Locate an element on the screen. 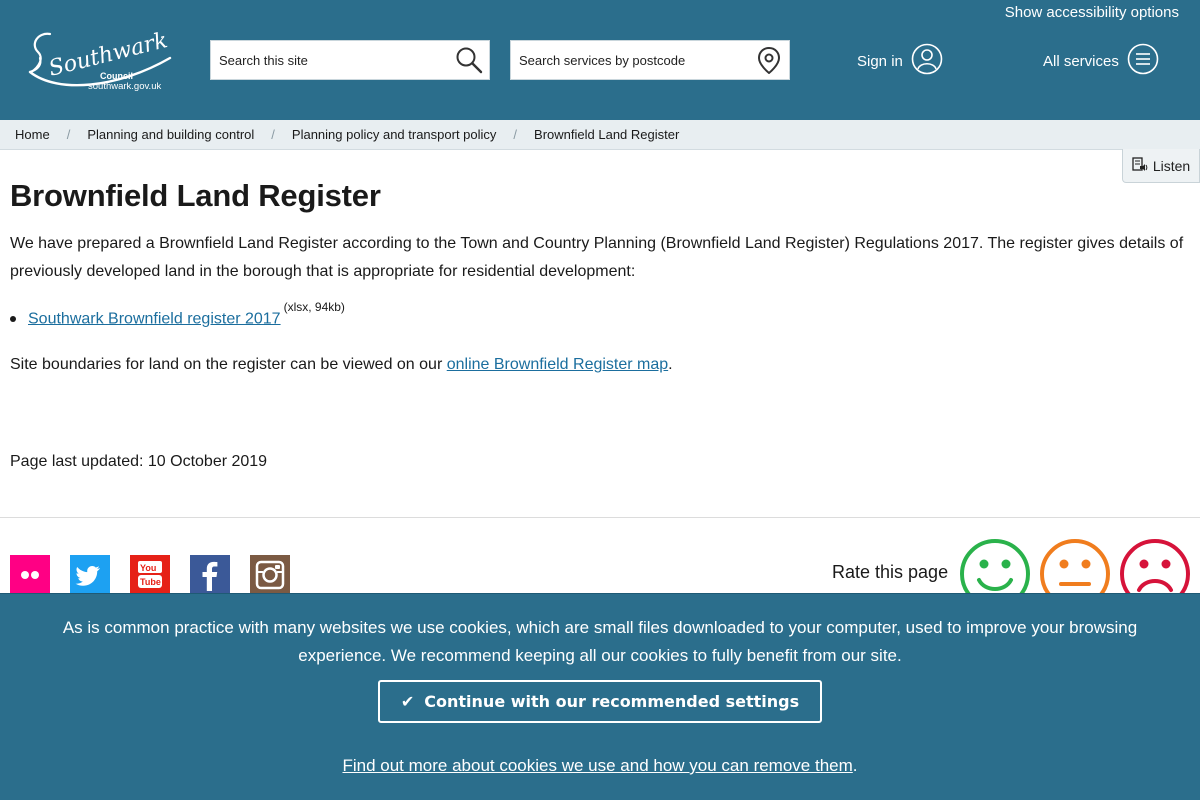  menu-icon is located at coordinates (1143, 61).